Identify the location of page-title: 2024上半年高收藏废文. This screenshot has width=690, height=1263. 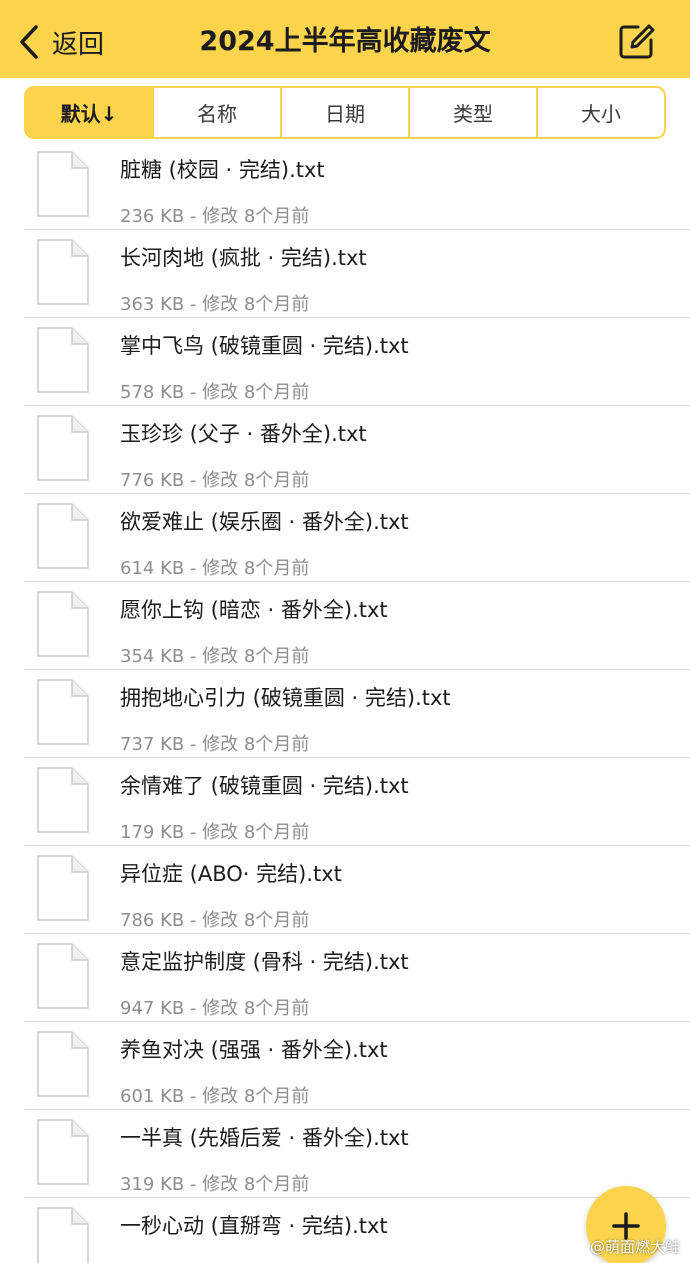
(345, 41).